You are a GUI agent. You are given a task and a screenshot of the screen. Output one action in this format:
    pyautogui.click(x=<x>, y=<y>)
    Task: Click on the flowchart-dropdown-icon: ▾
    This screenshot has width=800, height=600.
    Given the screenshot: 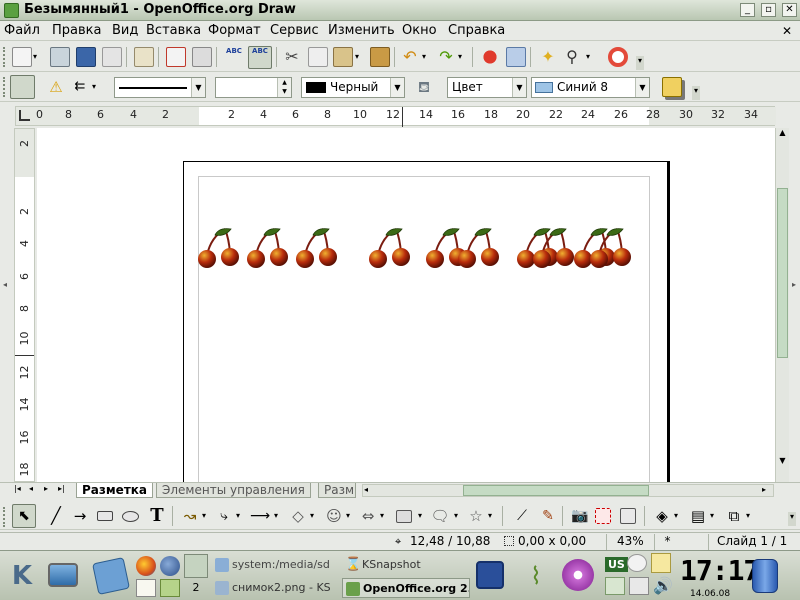 What is the action you would take?
    pyautogui.click(x=420, y=515)
    